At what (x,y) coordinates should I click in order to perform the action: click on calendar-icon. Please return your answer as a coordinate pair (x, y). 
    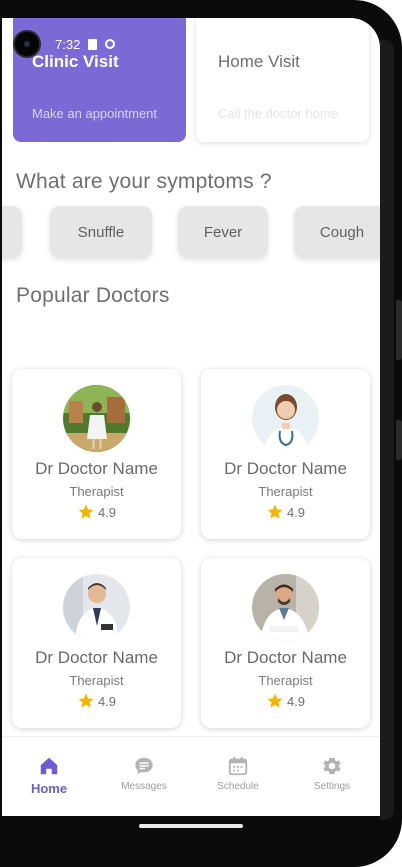
    Looking at the image, I should click on (238, 766).